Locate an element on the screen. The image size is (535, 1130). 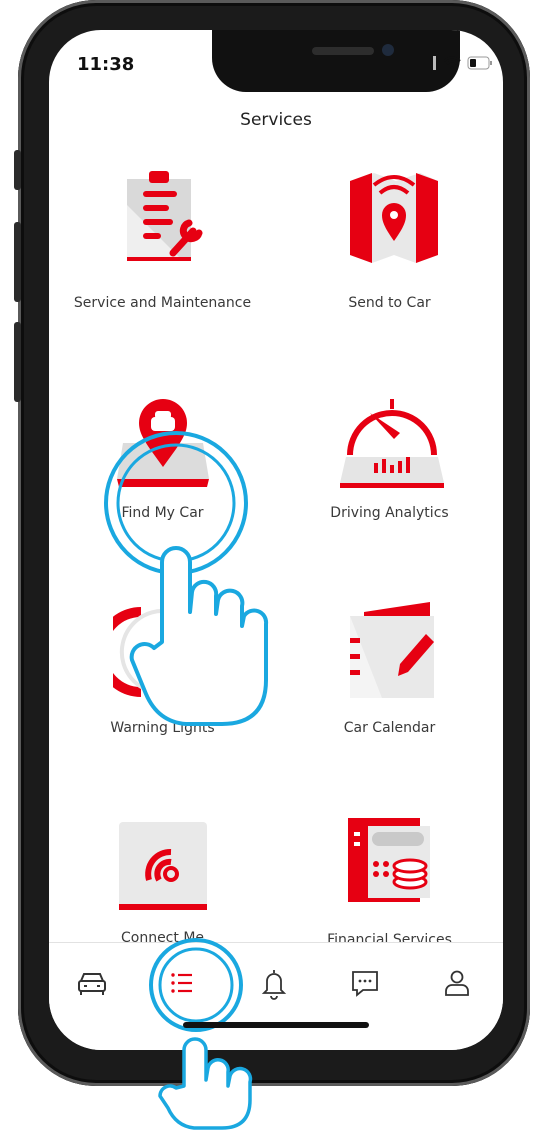
mute-switch is located at coordinates (17, 170).